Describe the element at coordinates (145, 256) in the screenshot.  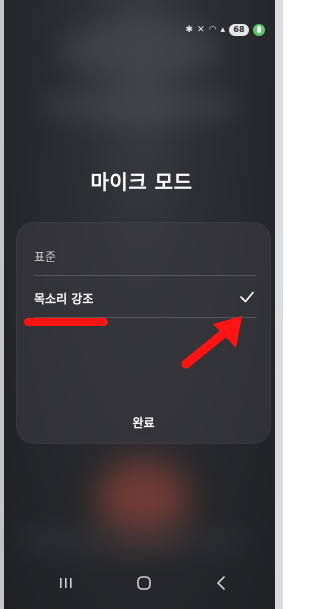
I see `option-standard: 표준` at that location.